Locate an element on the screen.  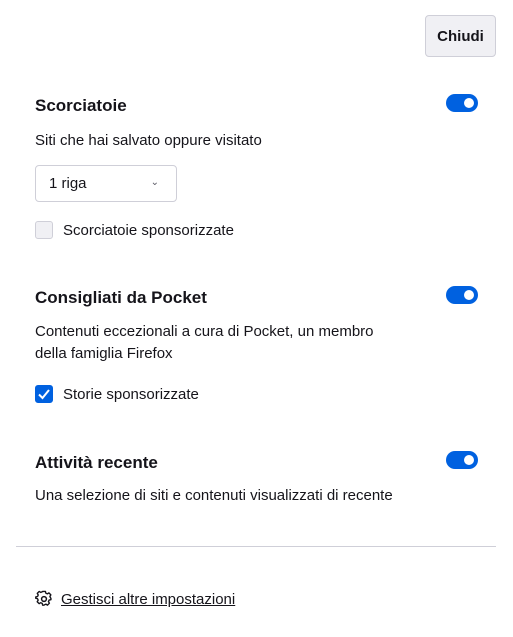
checkmark-icon is located at coordinates (44, 394).